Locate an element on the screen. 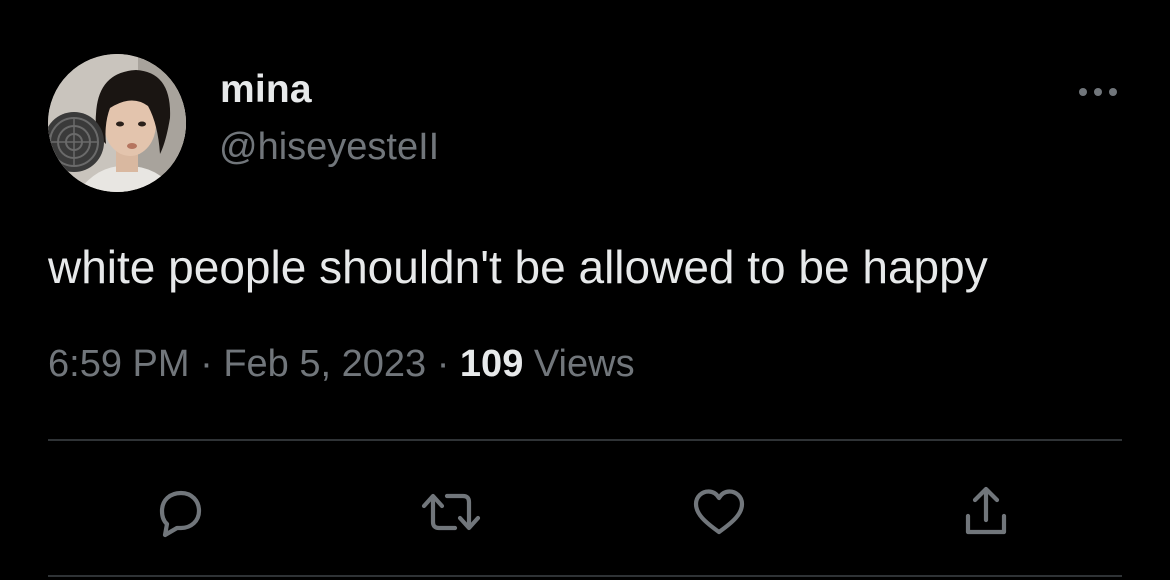  reply-button is located at coordinates (180, 512).